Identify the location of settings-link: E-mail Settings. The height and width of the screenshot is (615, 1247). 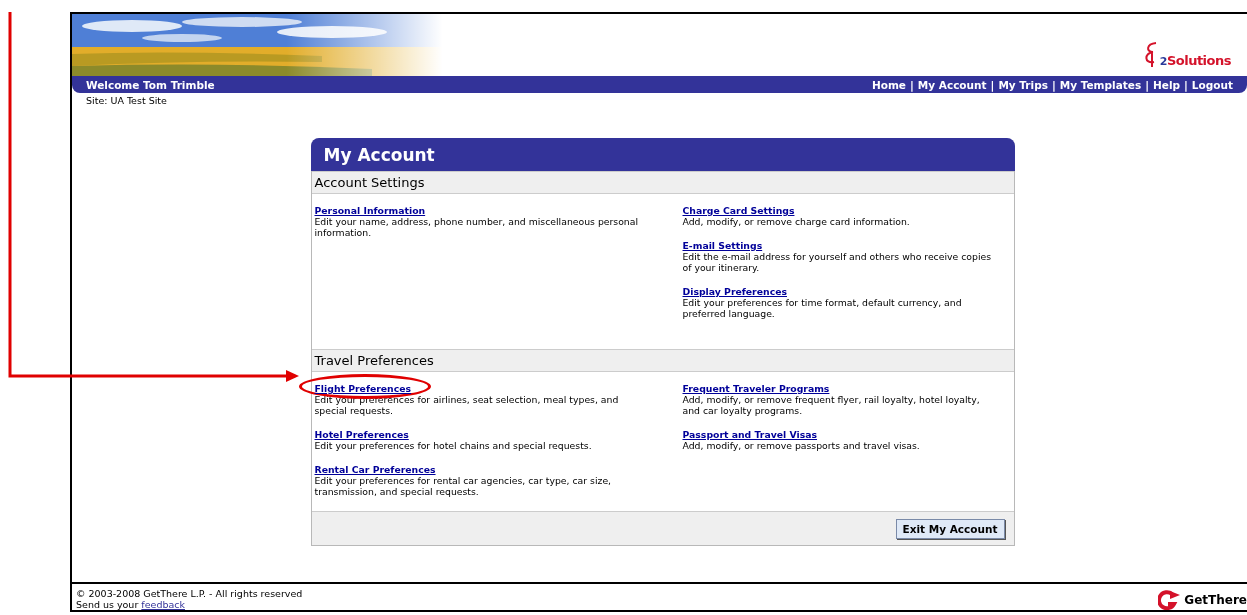
(722, 245).